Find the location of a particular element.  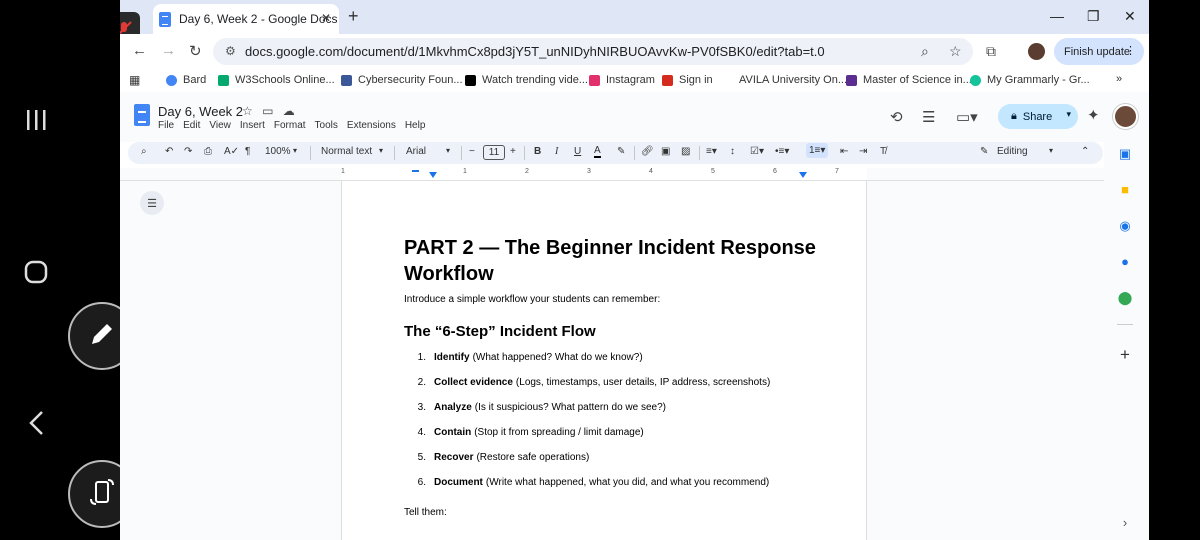

menu-help: Help is located at coordinates (415, 125).